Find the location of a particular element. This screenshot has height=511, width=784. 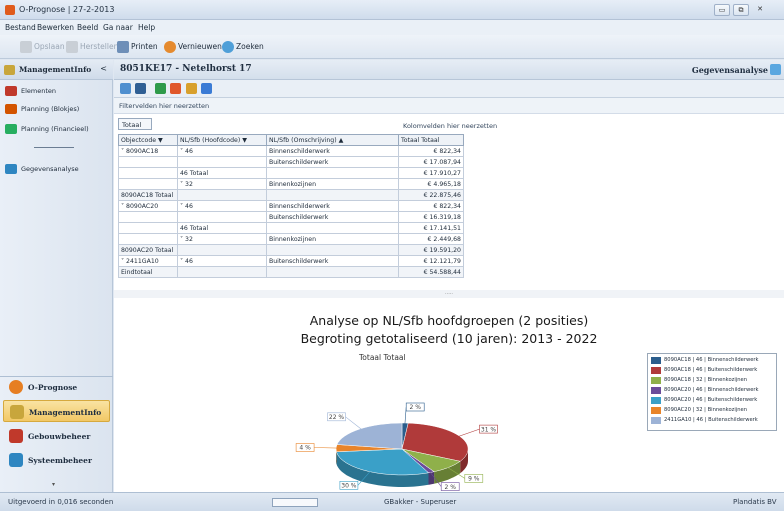

chart-icon is located at coordinates (191, 88).